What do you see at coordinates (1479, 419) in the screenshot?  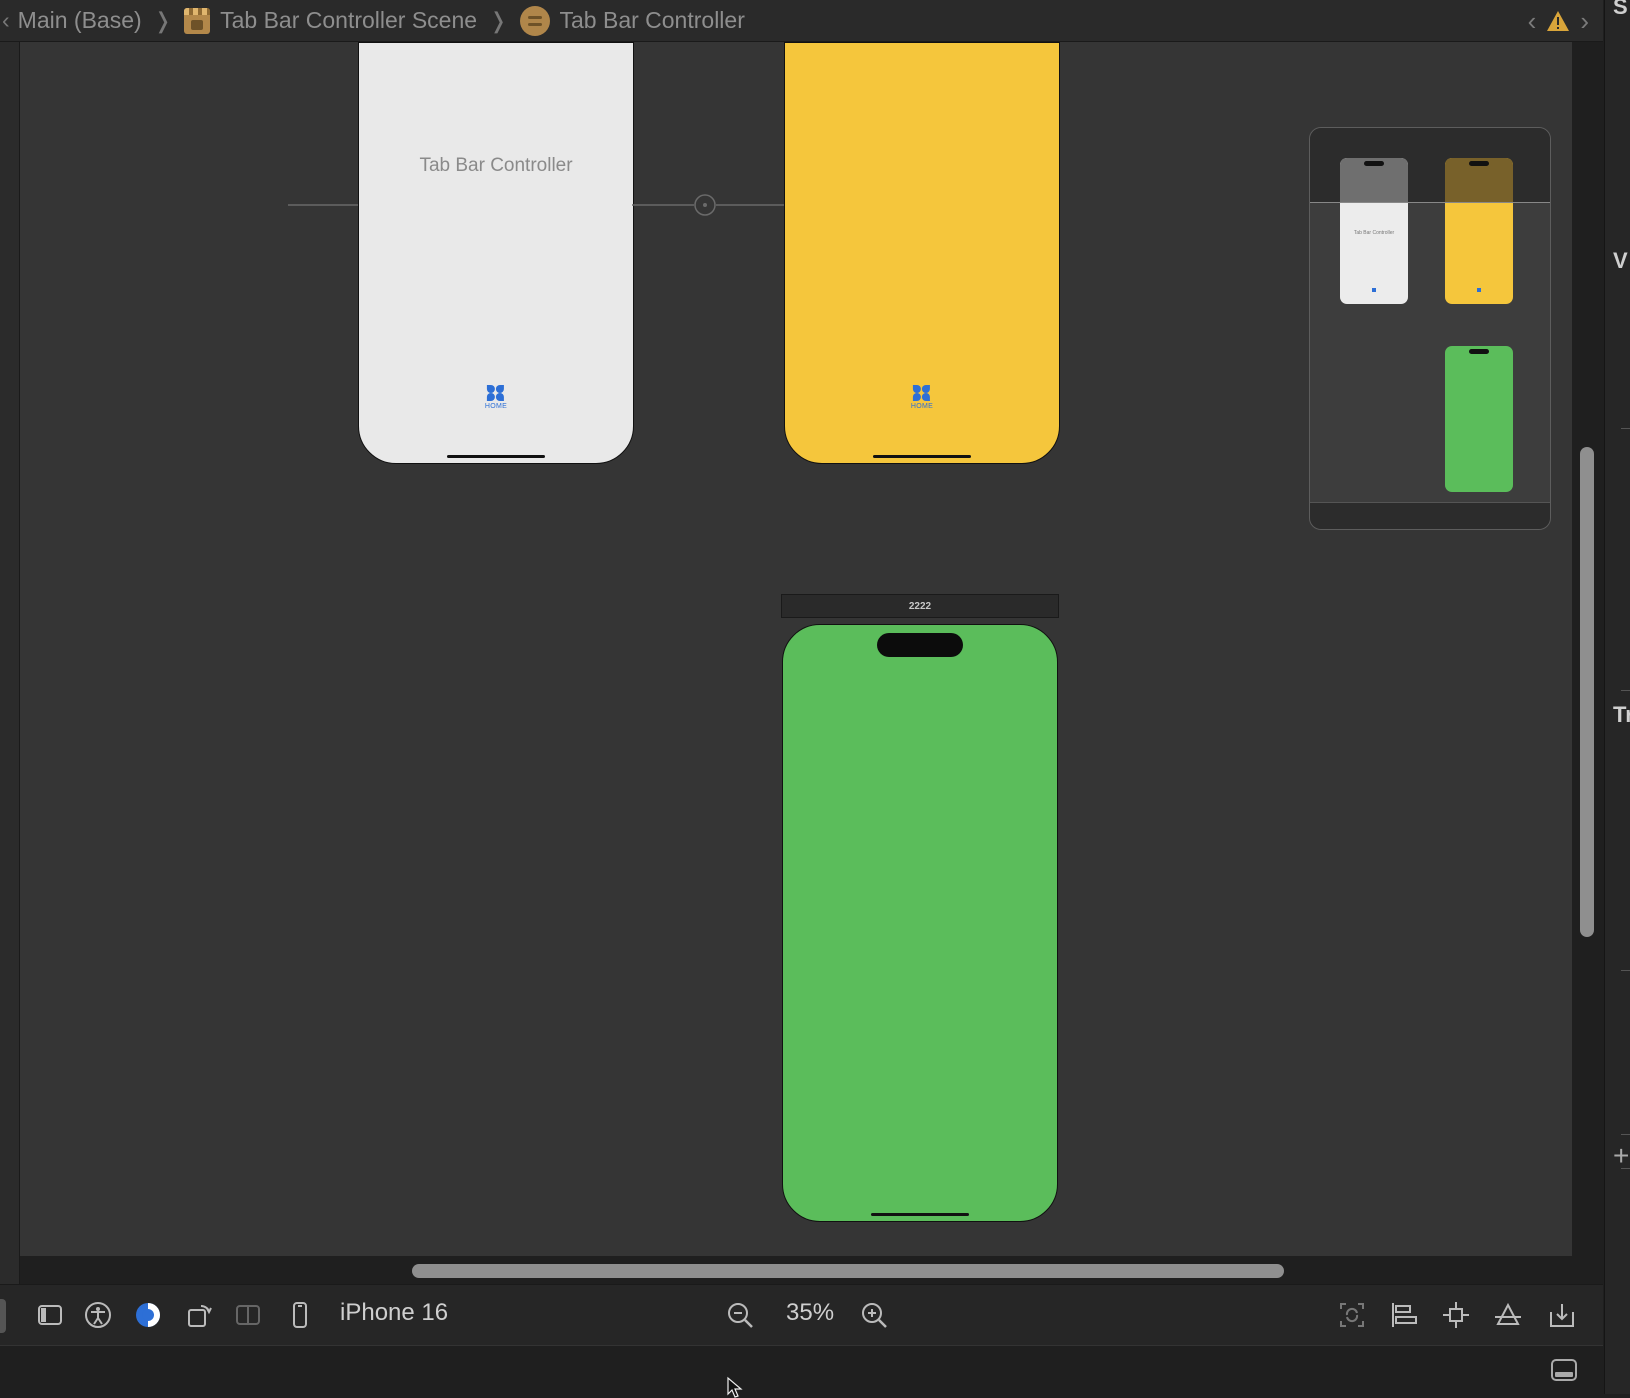 I see `minimap-green-controller` at bounding box center [1479, 419].